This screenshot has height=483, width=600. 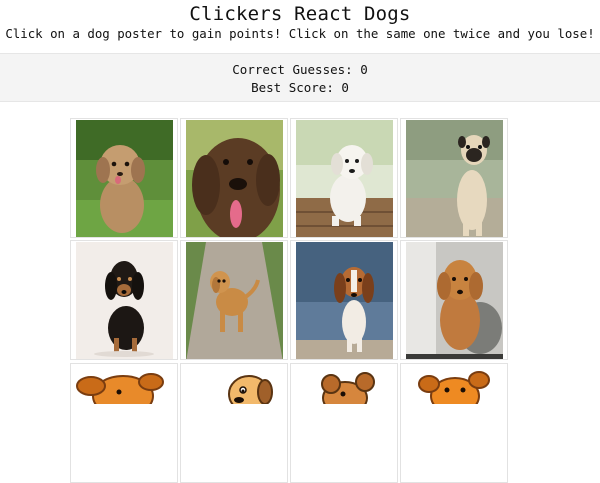 I want to click on havanese-puppy-photo, so click(x=124, y=178).